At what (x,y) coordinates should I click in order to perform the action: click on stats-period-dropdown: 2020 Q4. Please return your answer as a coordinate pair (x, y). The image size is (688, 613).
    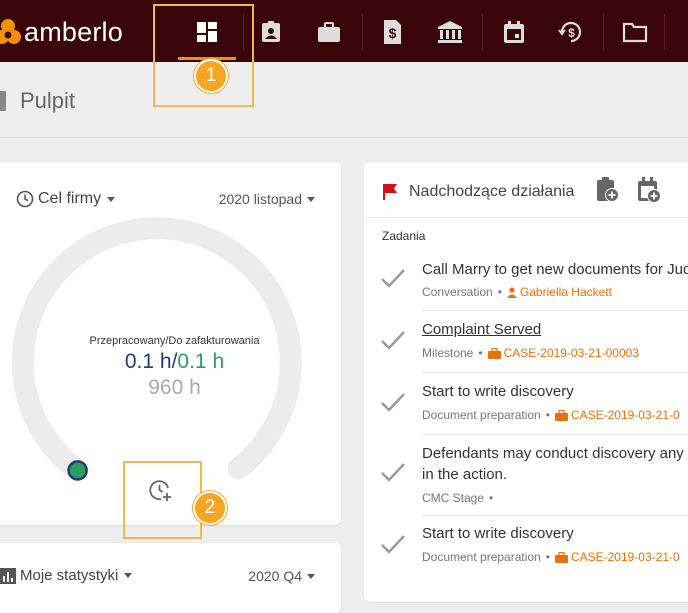
    Looking at the image, I should click on (281, 576).